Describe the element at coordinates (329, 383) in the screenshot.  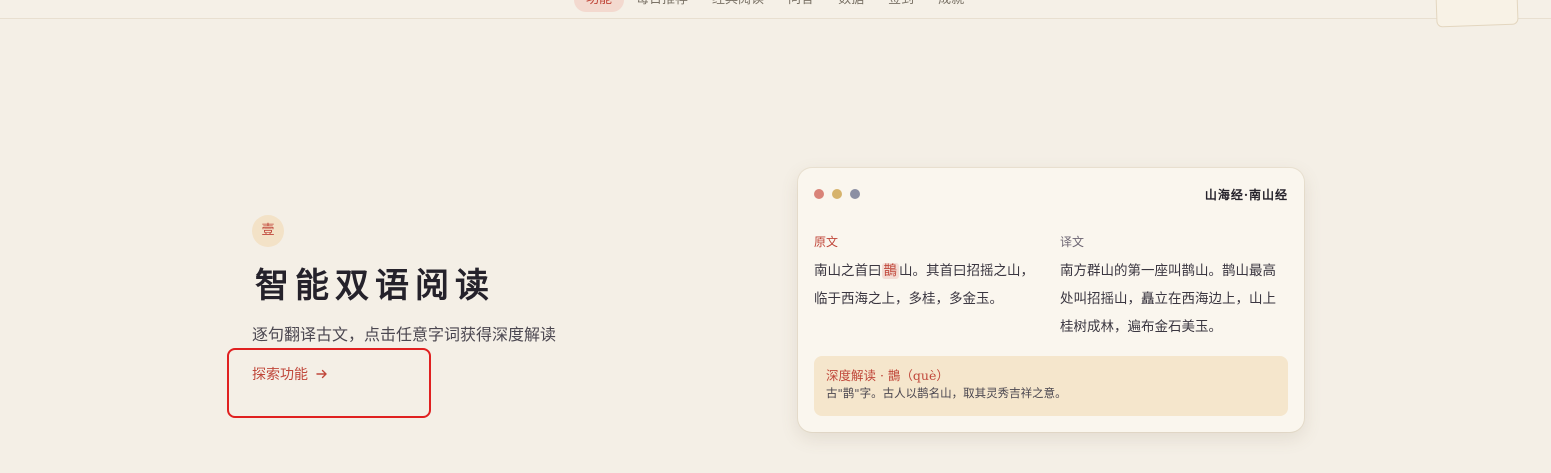
I see `annotation-highlight-box` at that location.